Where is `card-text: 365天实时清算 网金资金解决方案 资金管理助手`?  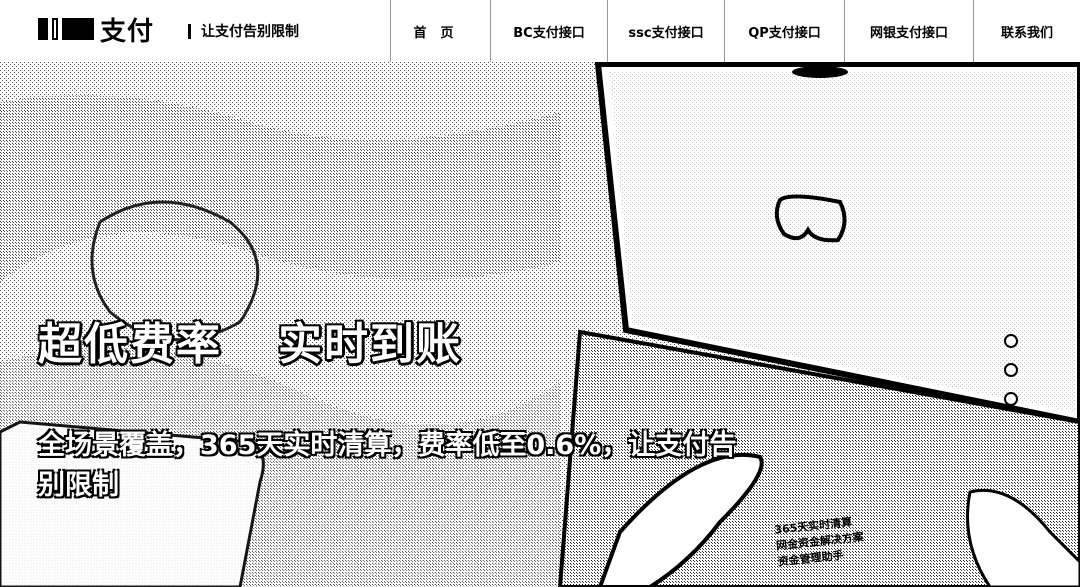
card-text: 365天实时清算 网金资金解决方案 资金管理助手 is located at coordinates (820, 542).